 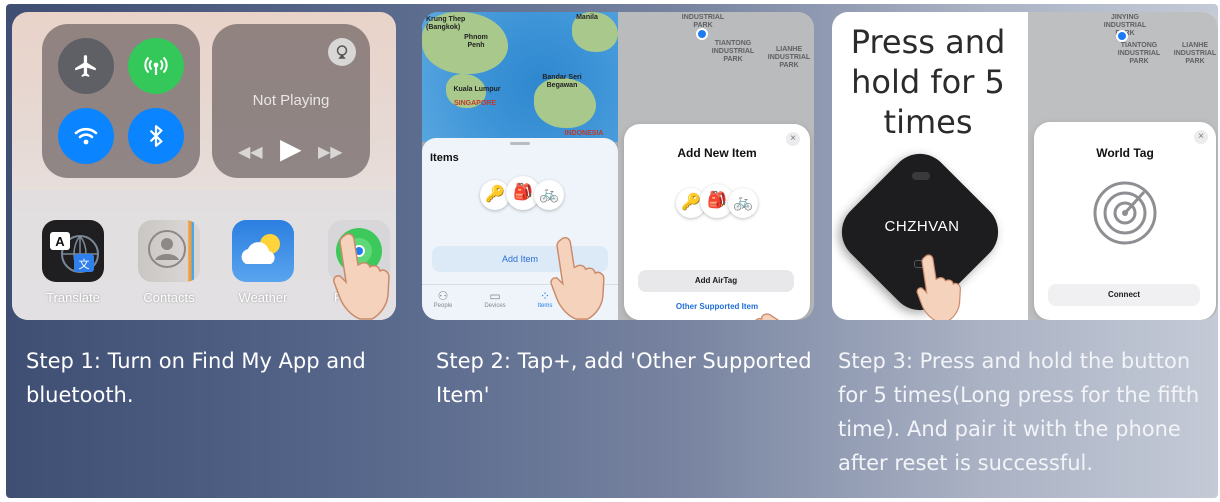 I want to click on tab-people: ⚇ People, so click(x=443, y=299).